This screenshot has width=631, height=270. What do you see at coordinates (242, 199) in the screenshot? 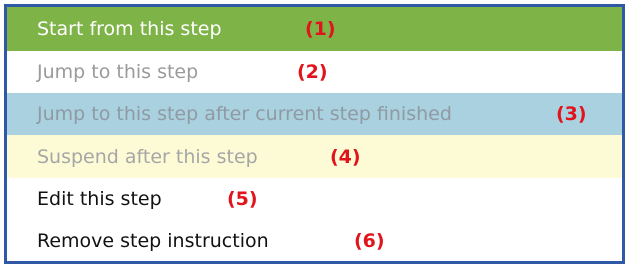
I see `annotation-number: (5)` at bounding box center [242, 199].